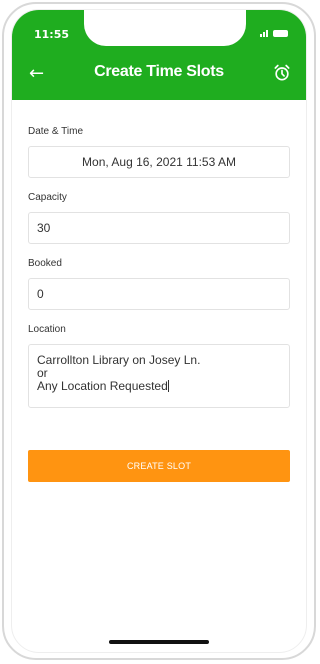  Describe the element at coordinates (159, 162) in the screenshot. I see `date-time-field: Mon, Aug 16, 2021 11:53 AM` at that location.